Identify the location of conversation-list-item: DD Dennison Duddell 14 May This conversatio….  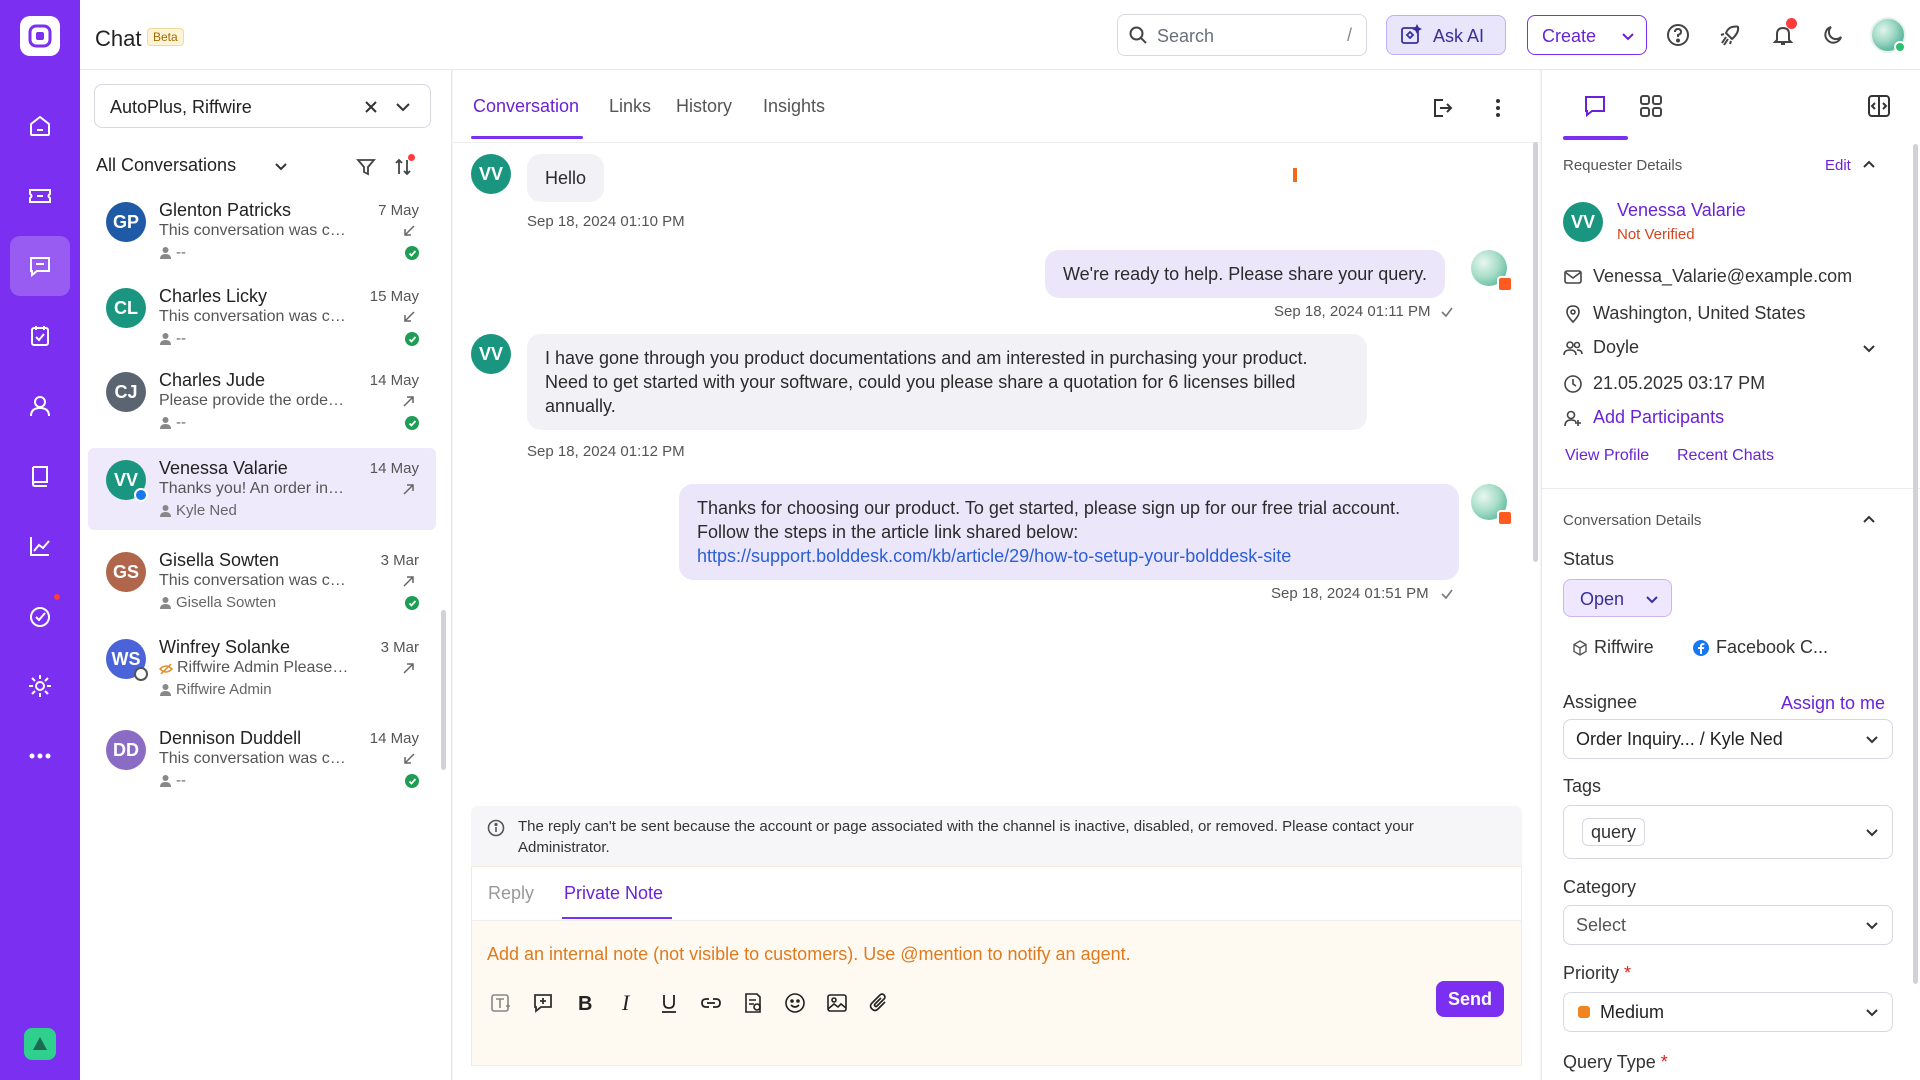
(262, 759).